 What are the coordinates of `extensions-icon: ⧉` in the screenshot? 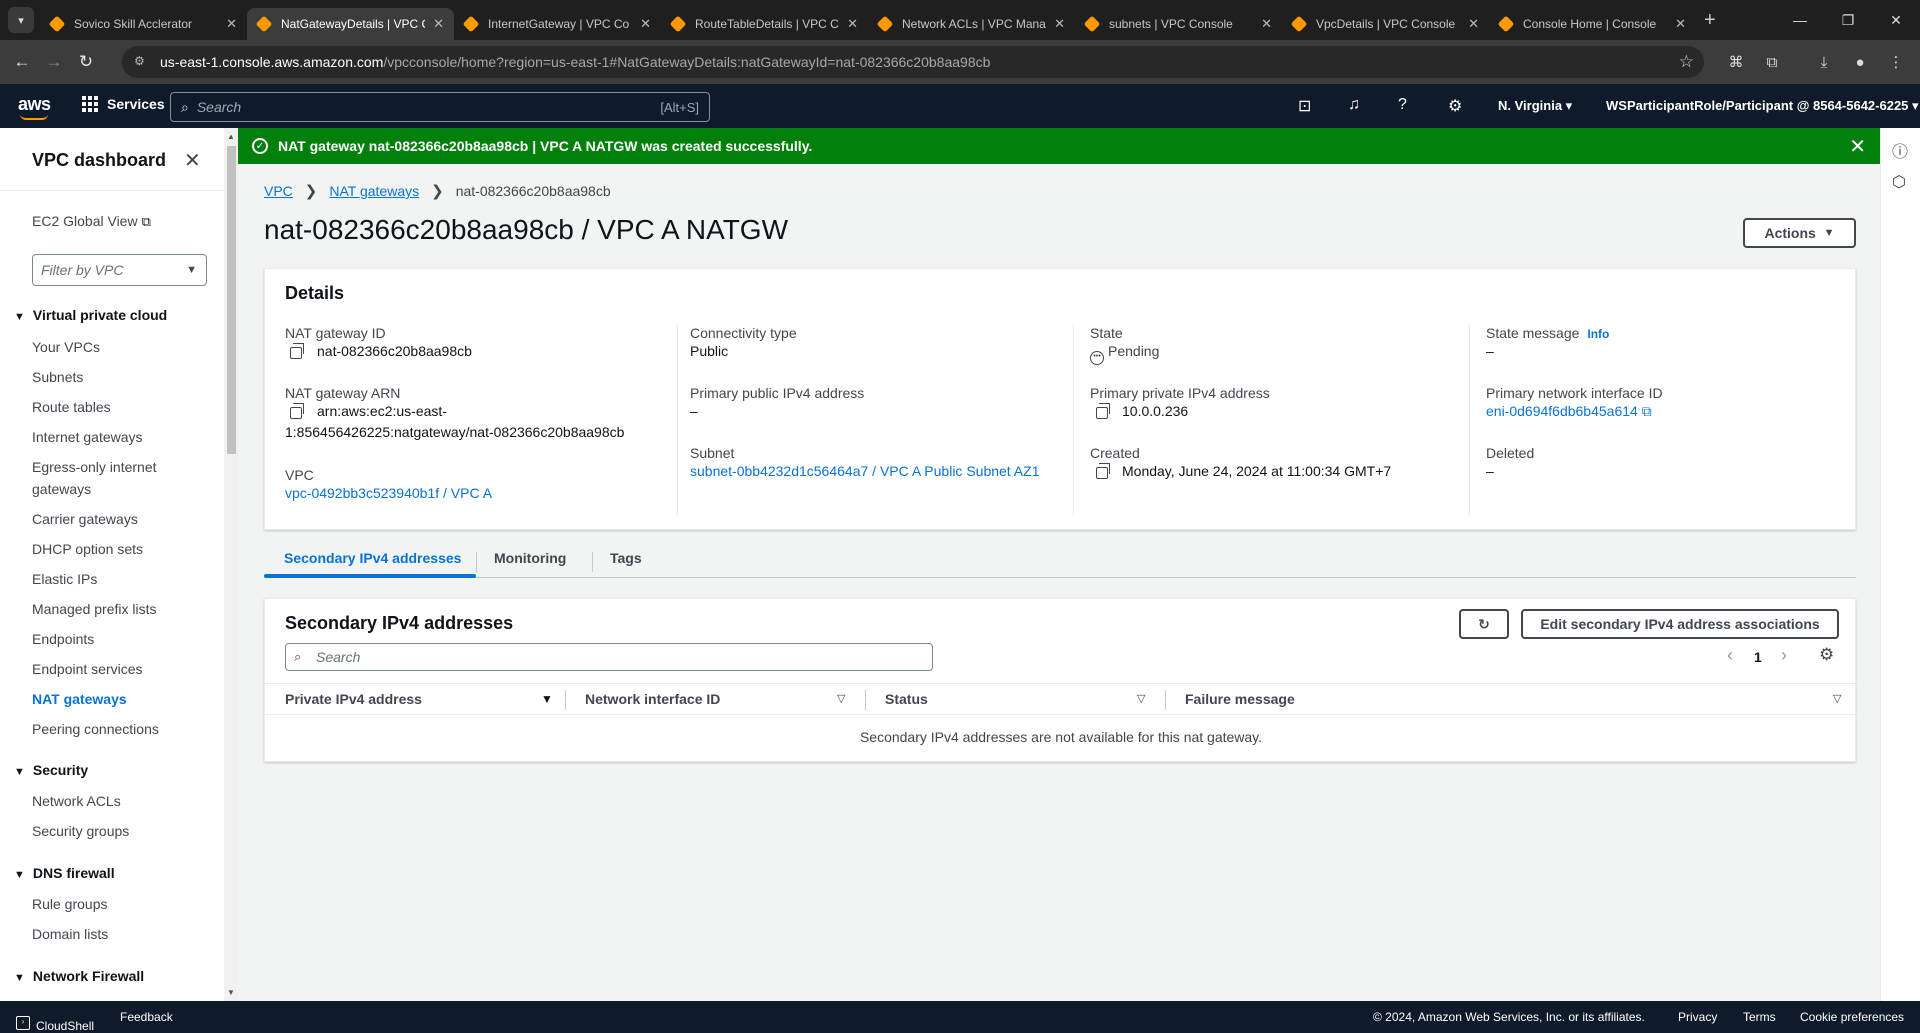 It's located at (1772, 62).